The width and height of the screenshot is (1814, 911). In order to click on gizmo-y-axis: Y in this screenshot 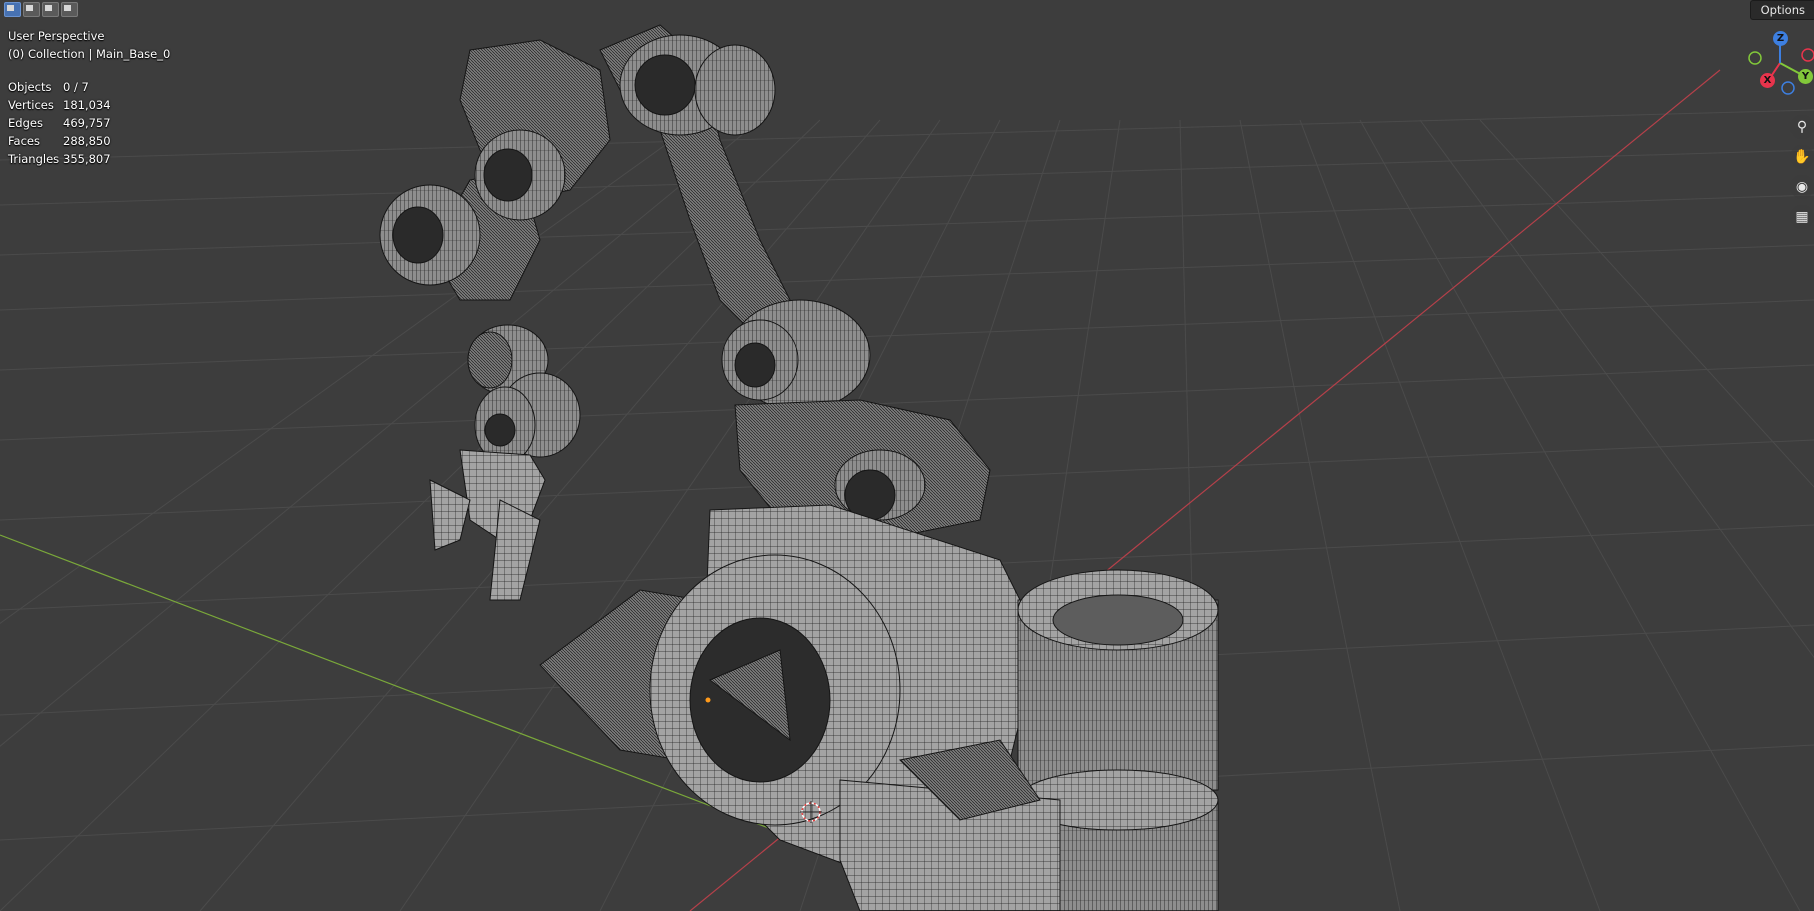, I will do `click(1805, 76)`.